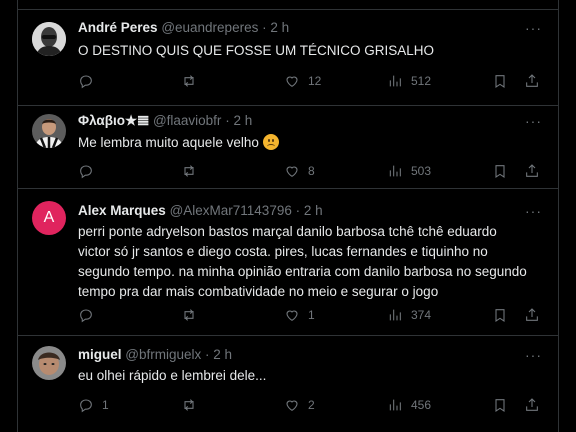 This screenshot has height=432, width=576. I want to click on like-count: 12, so click(315, 81).